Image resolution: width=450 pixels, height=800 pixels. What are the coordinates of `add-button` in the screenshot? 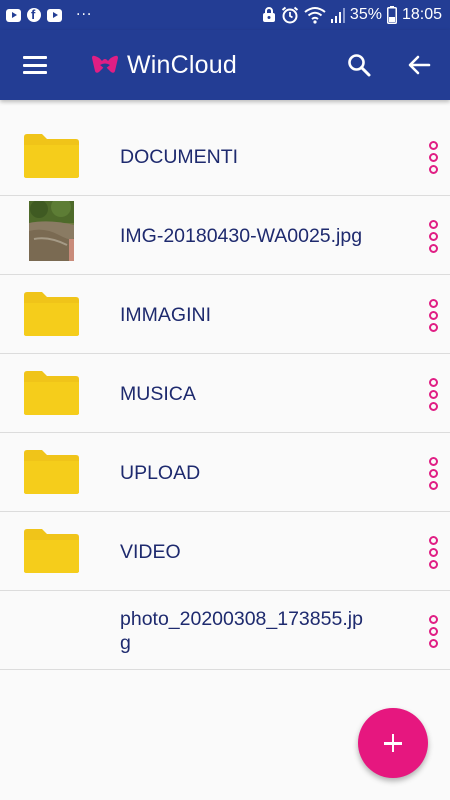 It's located at (393, 743).